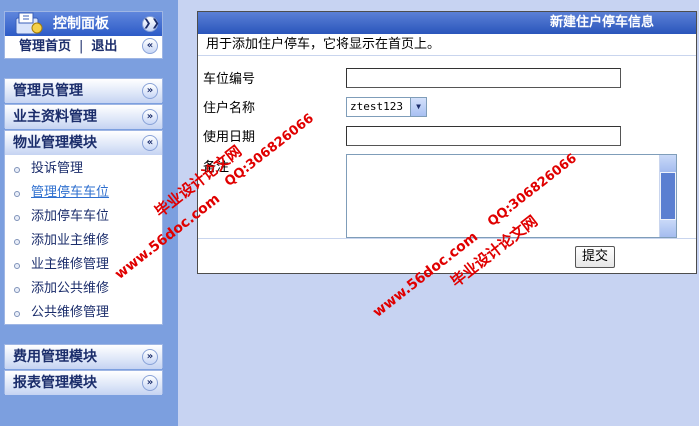  What do you see at coordinates (55, 357) in the screenshot?
I see `section-fees-label: 费用管理模块` at bounding box center [55, 357].